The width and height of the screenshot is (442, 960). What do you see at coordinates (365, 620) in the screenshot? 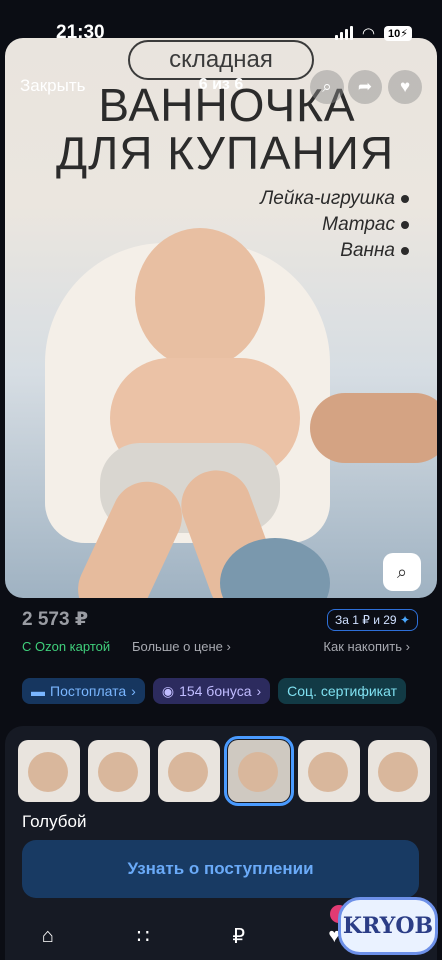
I see `installment-label: За 1 ₽ и 29` at bounding box center [365, 620].